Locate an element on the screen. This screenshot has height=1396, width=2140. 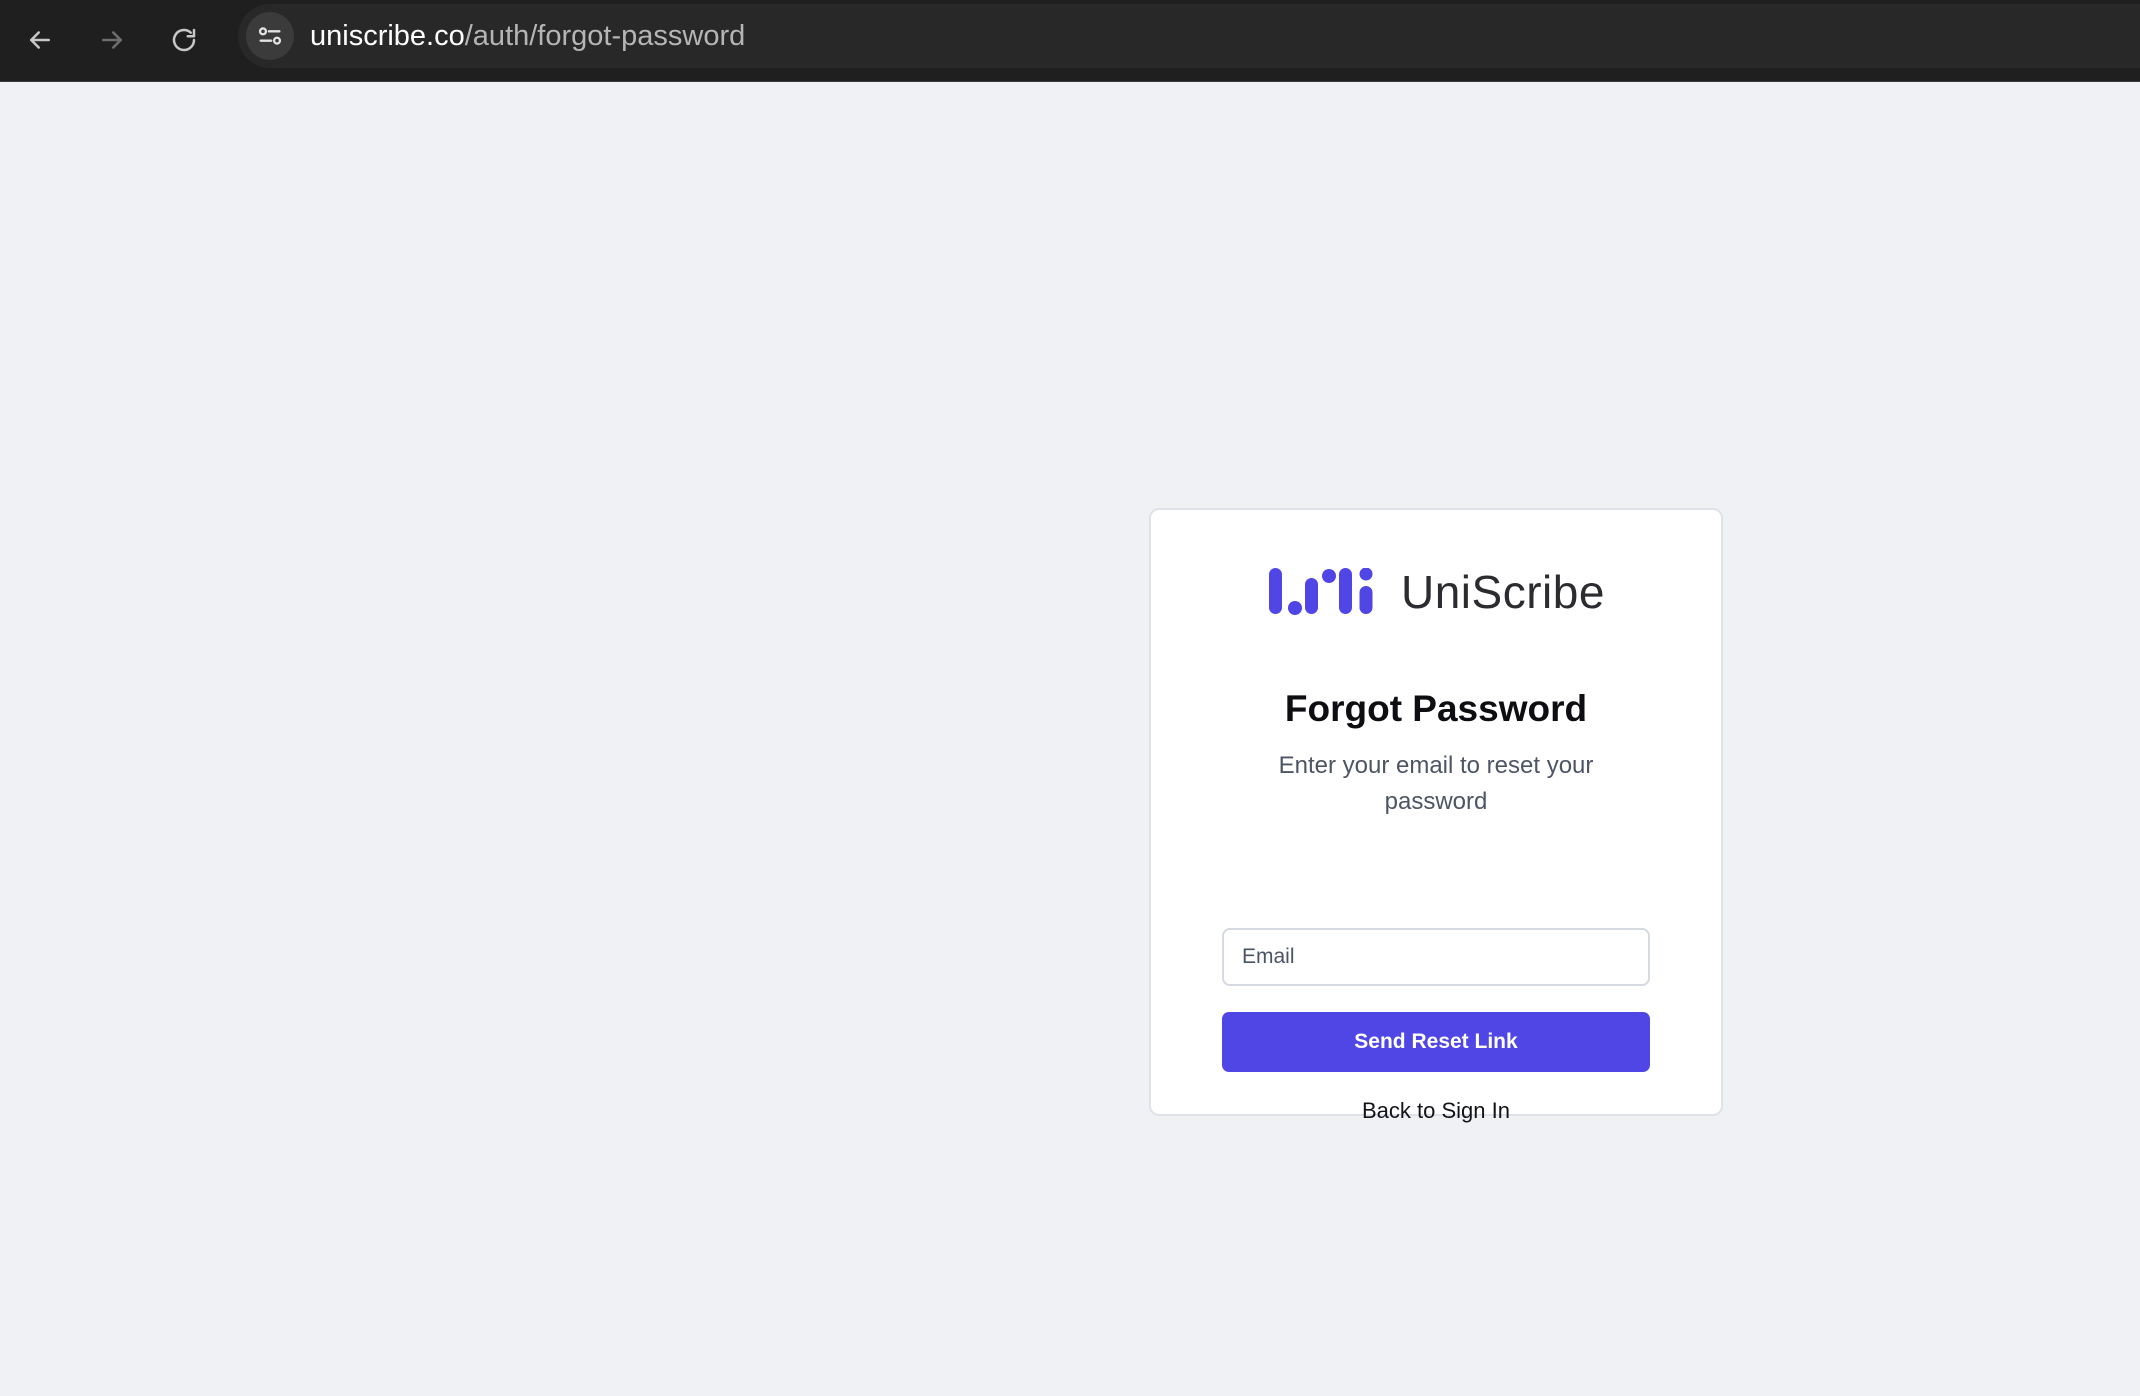
page-title: Forgot Password is located at coordinates (1436, 708).